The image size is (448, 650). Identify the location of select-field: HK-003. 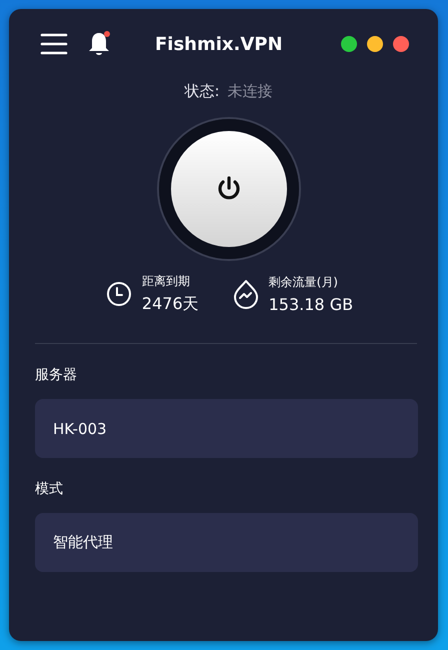
(226, 428).